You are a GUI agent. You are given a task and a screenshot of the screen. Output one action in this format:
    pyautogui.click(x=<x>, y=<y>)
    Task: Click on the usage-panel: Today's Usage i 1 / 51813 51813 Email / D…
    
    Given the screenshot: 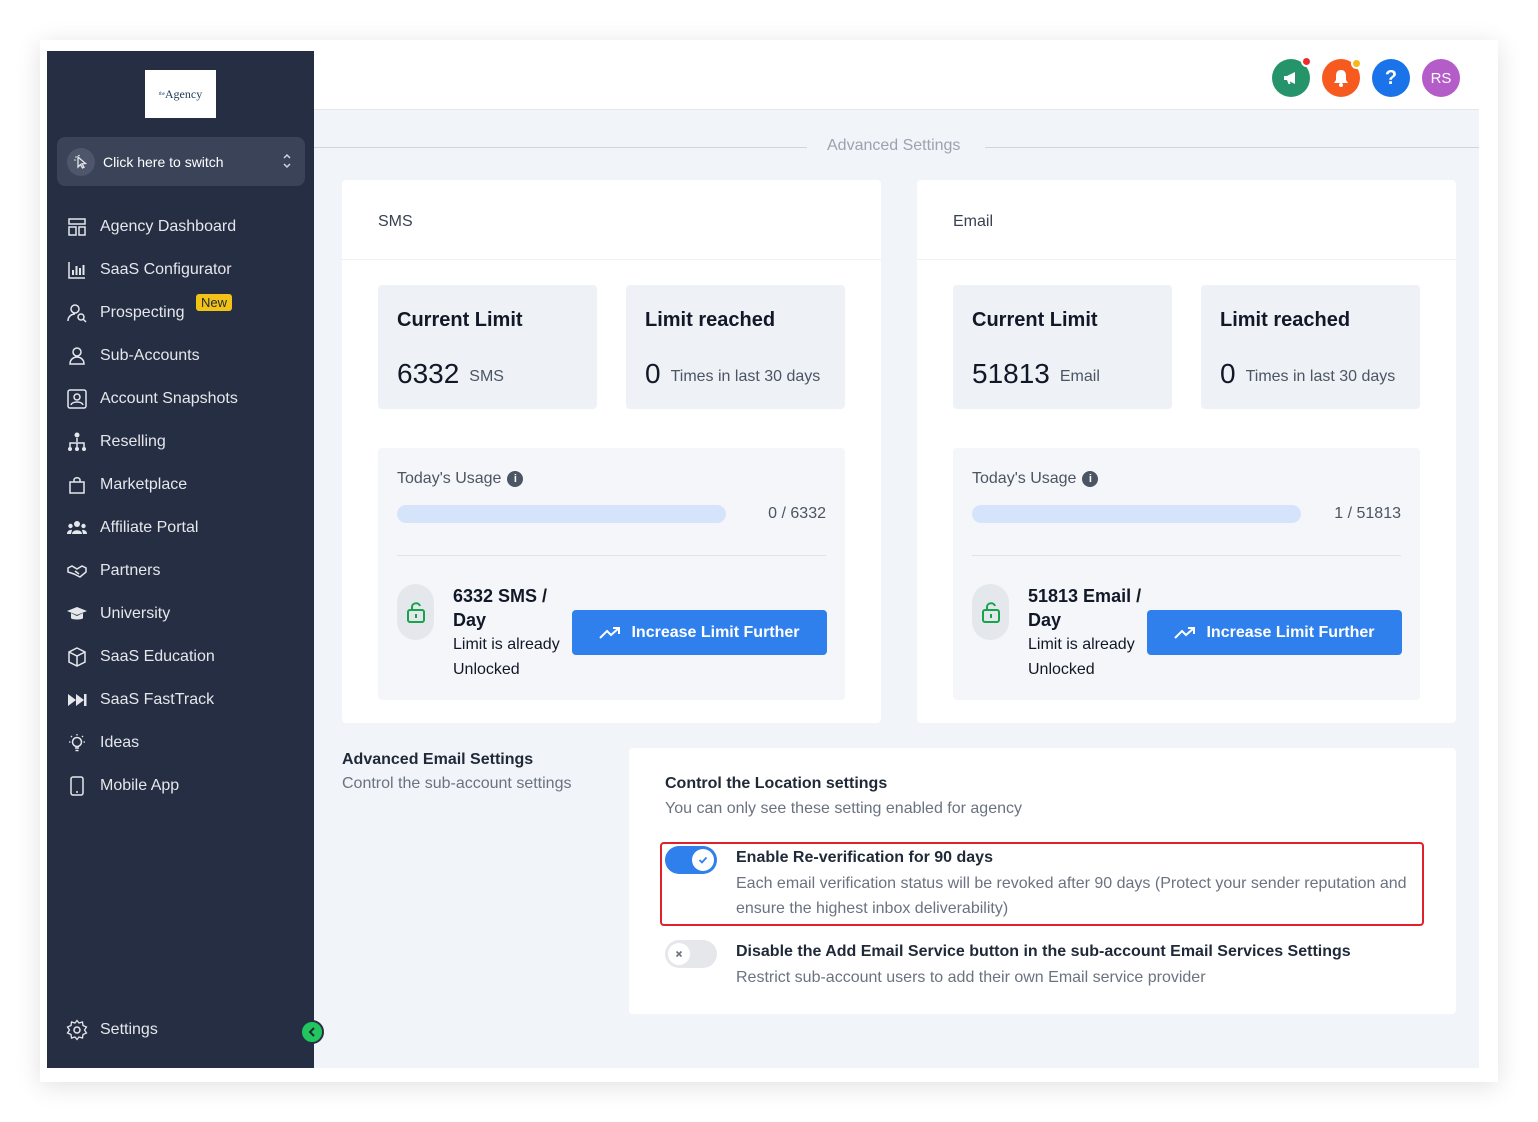 What is the action you would take?
    pyautogui.click(x=1186, y=574)
    